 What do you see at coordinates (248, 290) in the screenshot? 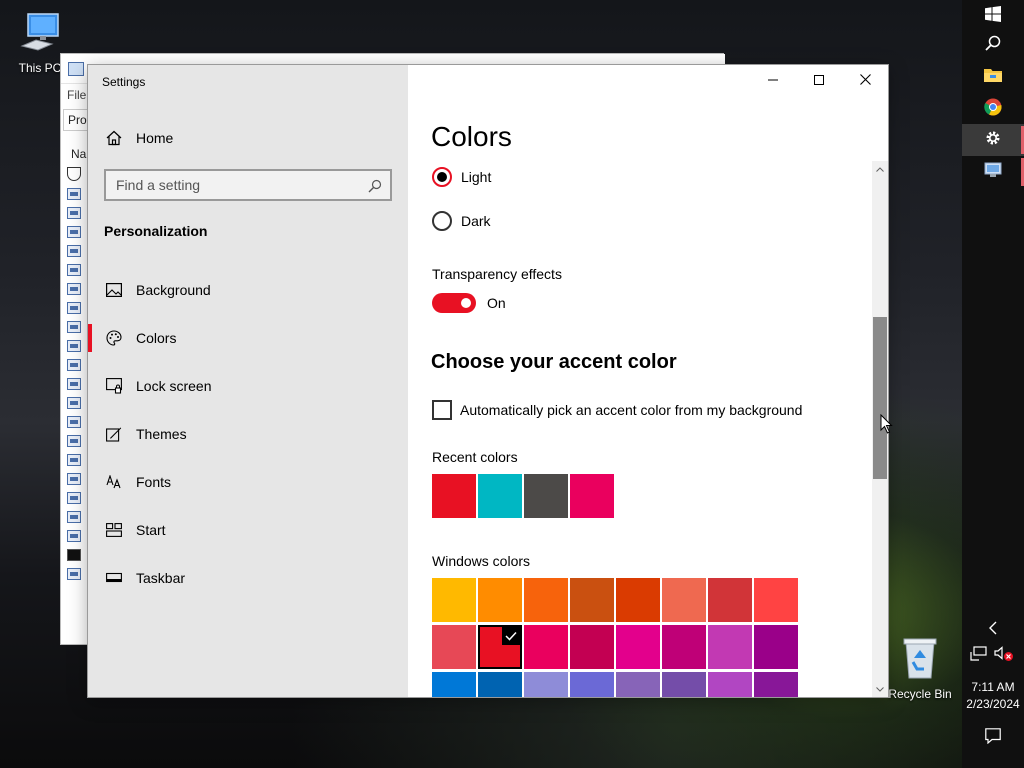
I see `nav-item-background: Background` at bounding box center [248, 290].